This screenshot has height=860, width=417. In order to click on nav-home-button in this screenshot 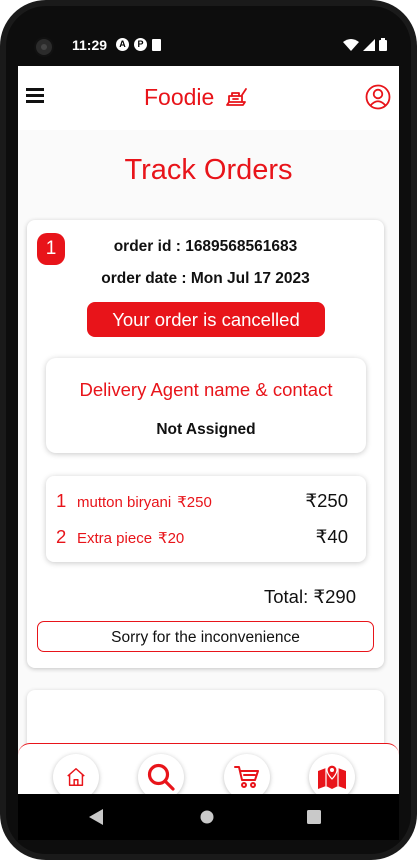, I will do `click(76, 774)`.